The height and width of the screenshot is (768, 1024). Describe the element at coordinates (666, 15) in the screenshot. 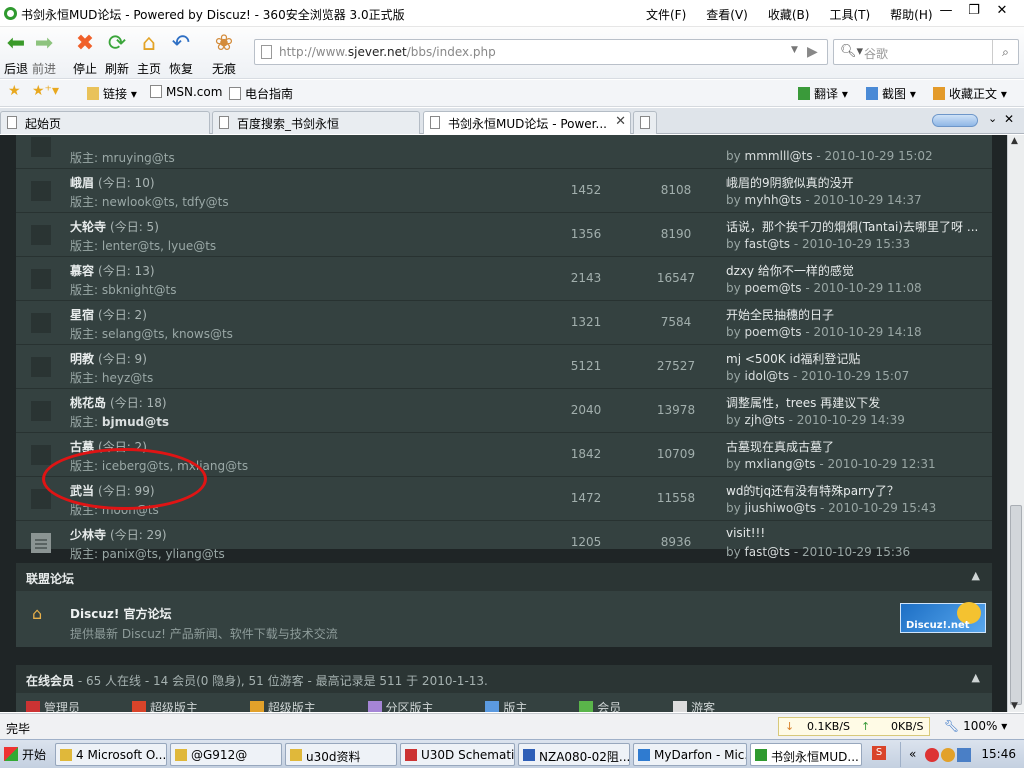

I see `menu-file: 文件(F)` at that location.